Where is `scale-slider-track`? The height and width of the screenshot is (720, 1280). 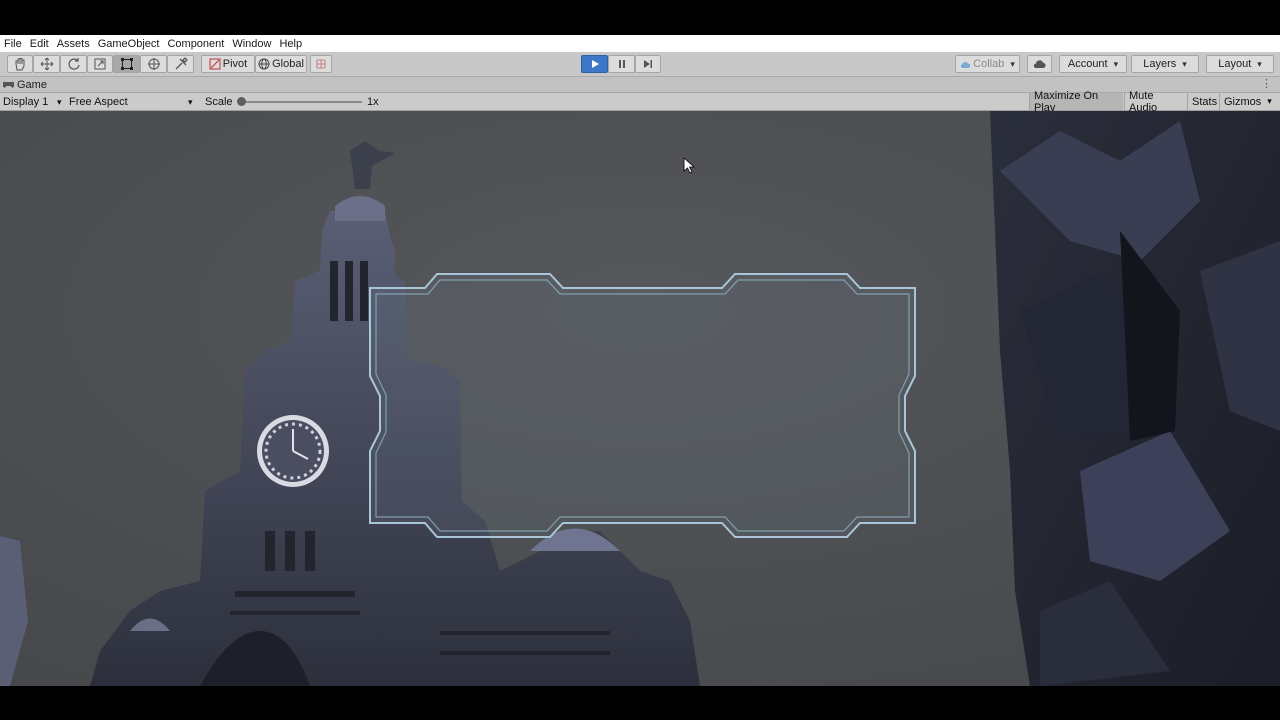
scale-slider-track is located at coordinates (301, 102).